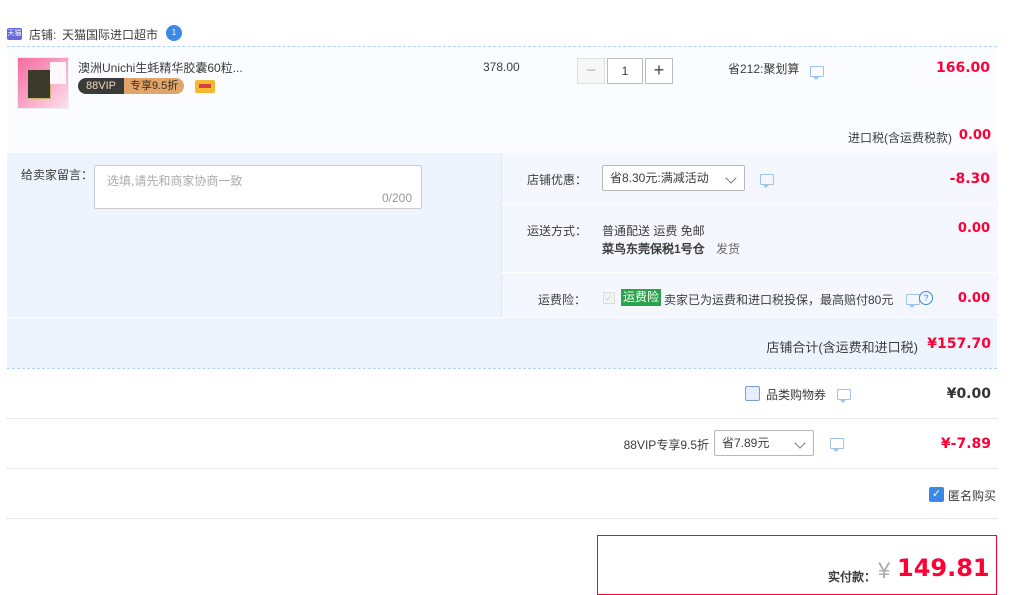 The height and width of the screenshot is (595, 1020). What do you see at coordinates (837, 445) in the screenshot?
I see `vip-info-icon` at bounding box center [837, 445].